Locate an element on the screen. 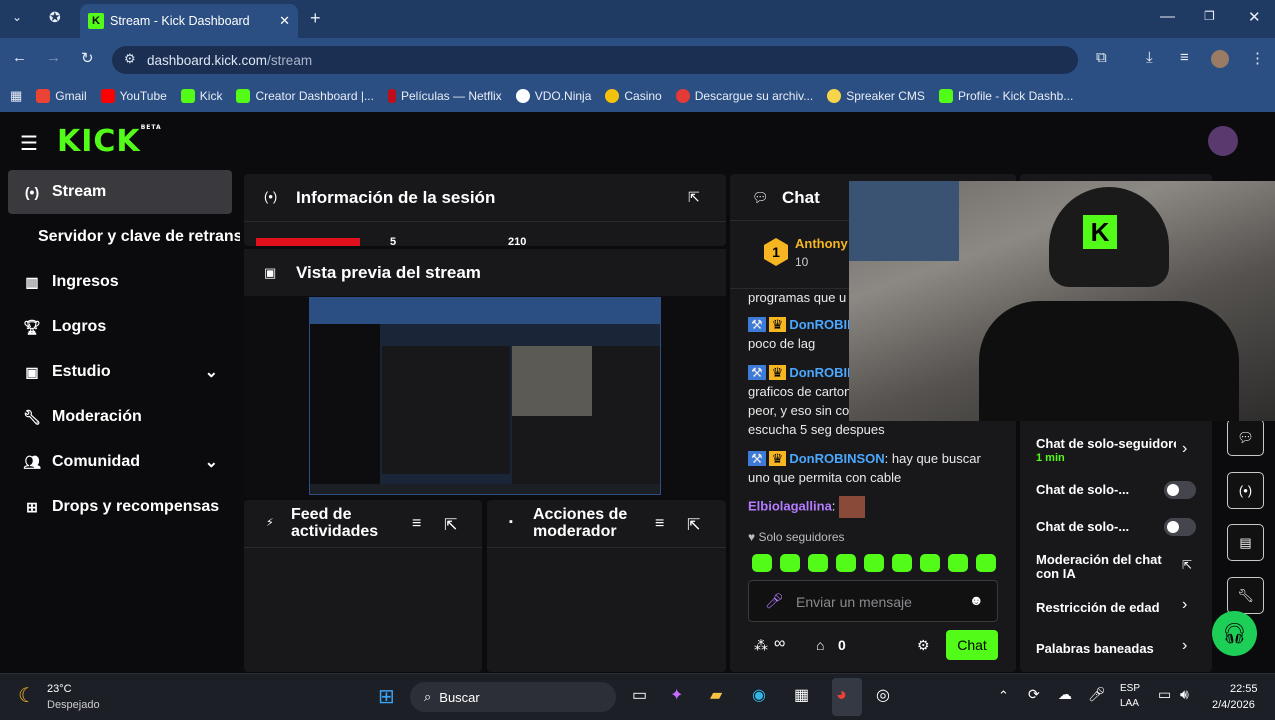  back-icon: ← is located at coordinates (19, 57).